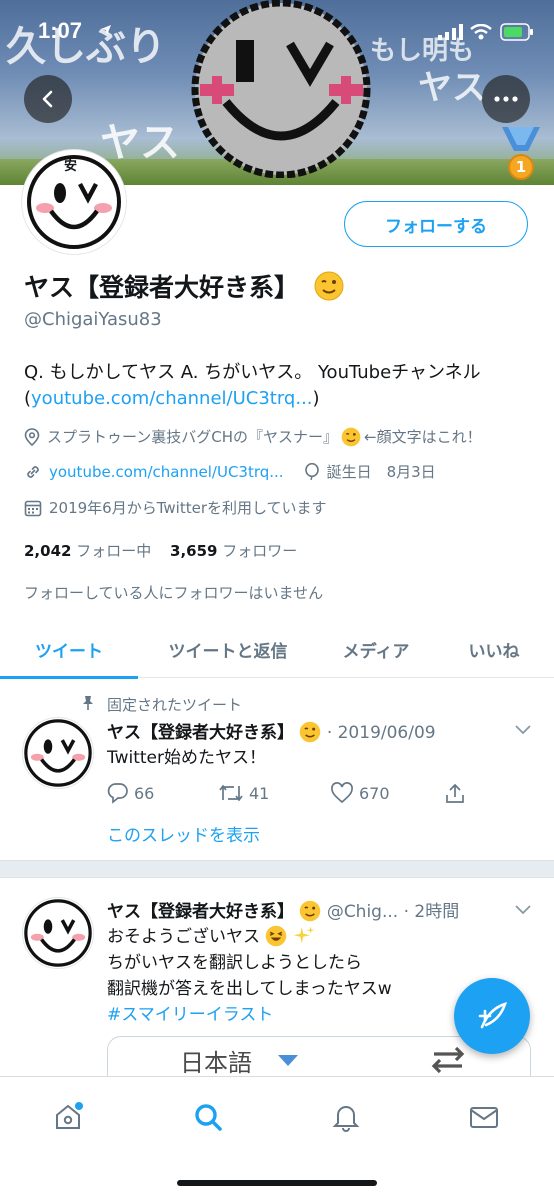 The image size is (554, 1200). Describe the element at coordinates (183, 937) in the screenshot. I see `tweet-line-text: おそようございヤス` at that location.